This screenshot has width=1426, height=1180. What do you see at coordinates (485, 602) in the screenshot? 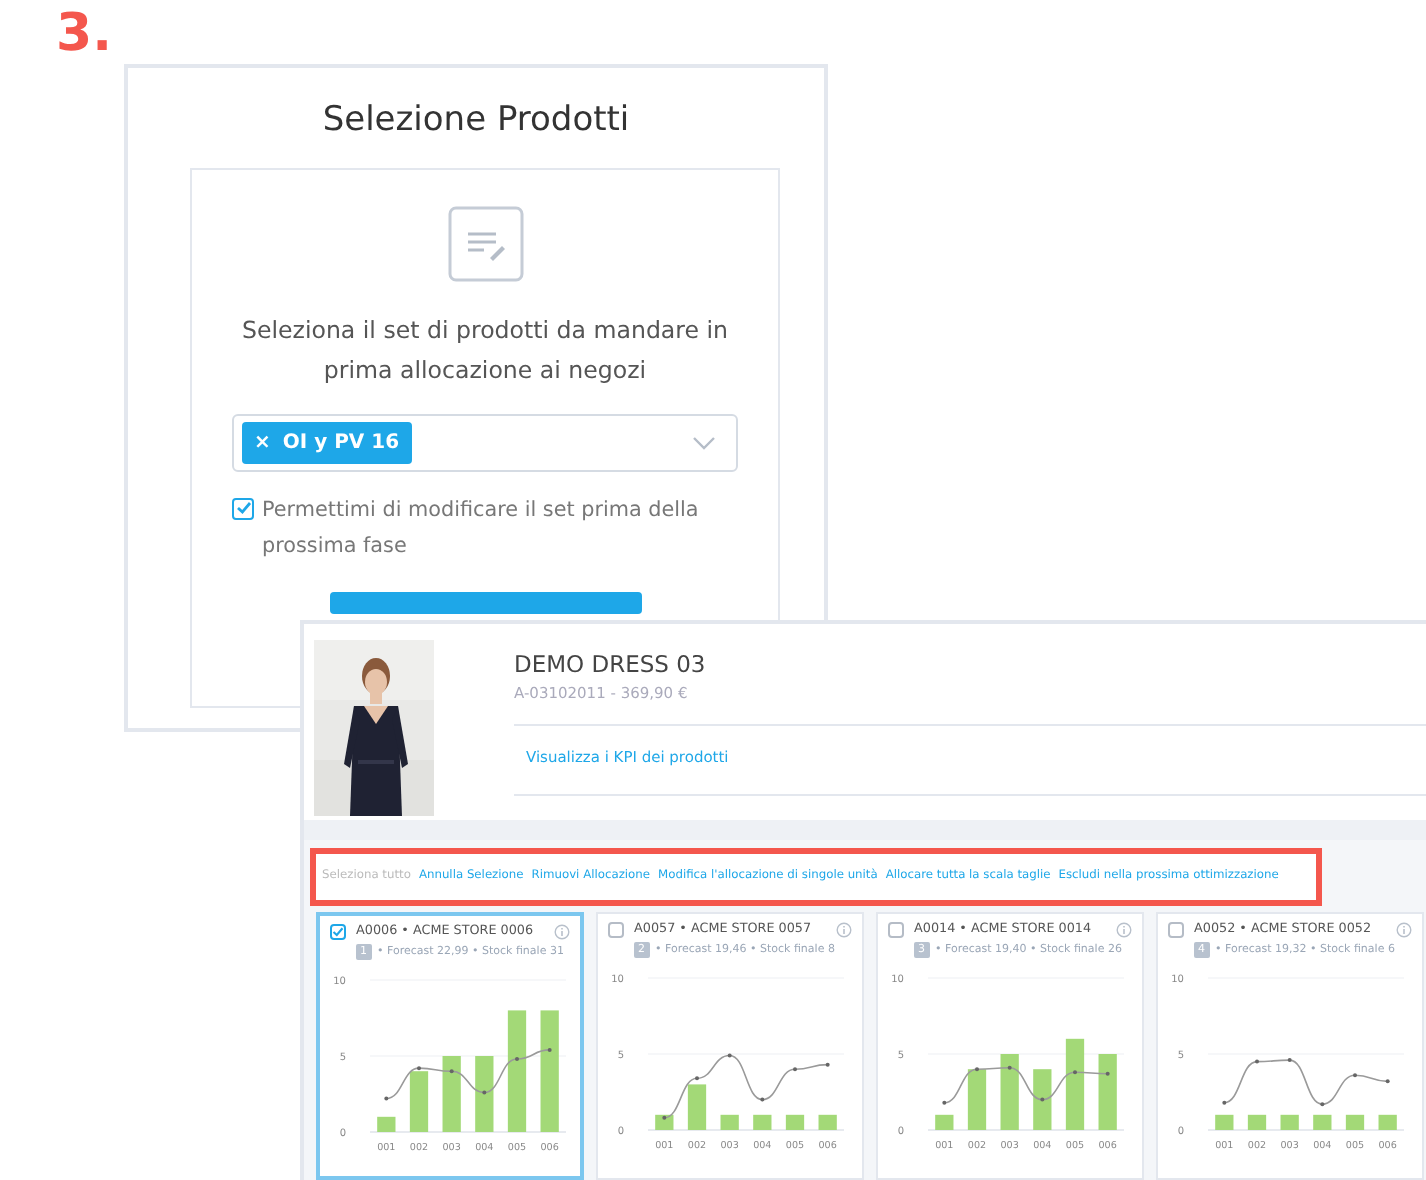
I see `continue-button` at bounding box center [485, 602].